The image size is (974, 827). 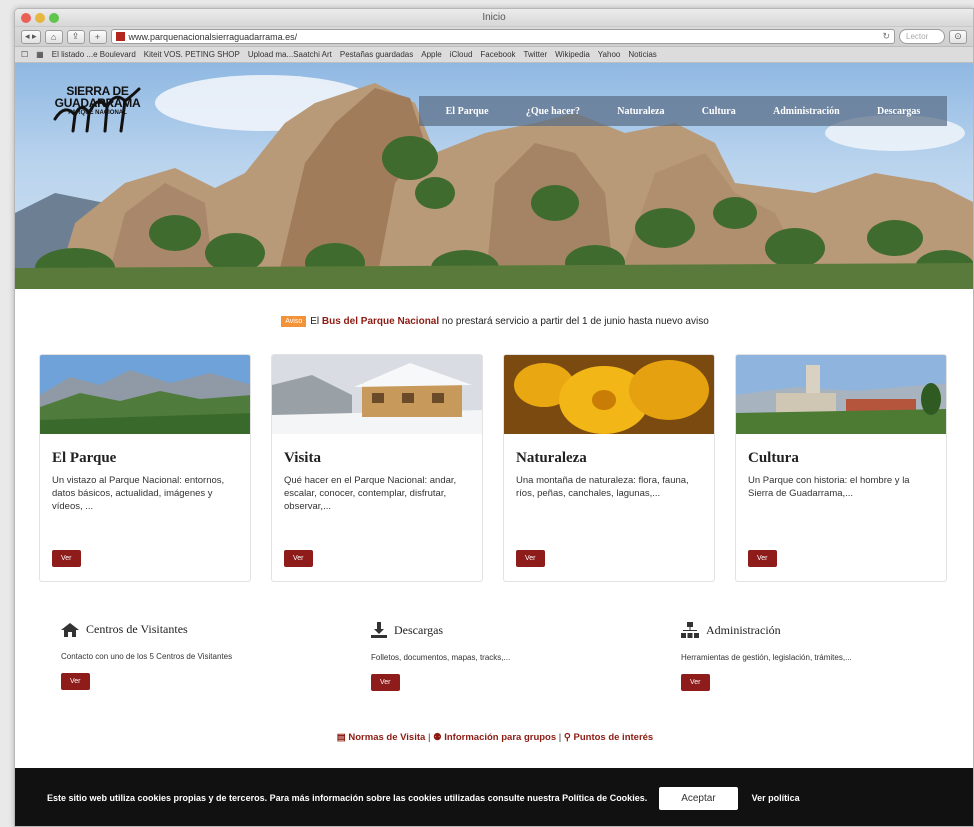 I want to click on bookmark-item: Yahoo, so click(x=609, y=54).